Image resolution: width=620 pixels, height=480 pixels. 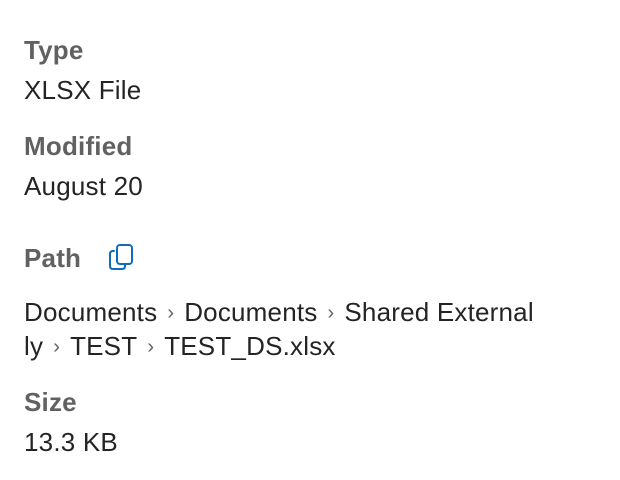 I want to click on copy-icon, so click(x=121, y=257).